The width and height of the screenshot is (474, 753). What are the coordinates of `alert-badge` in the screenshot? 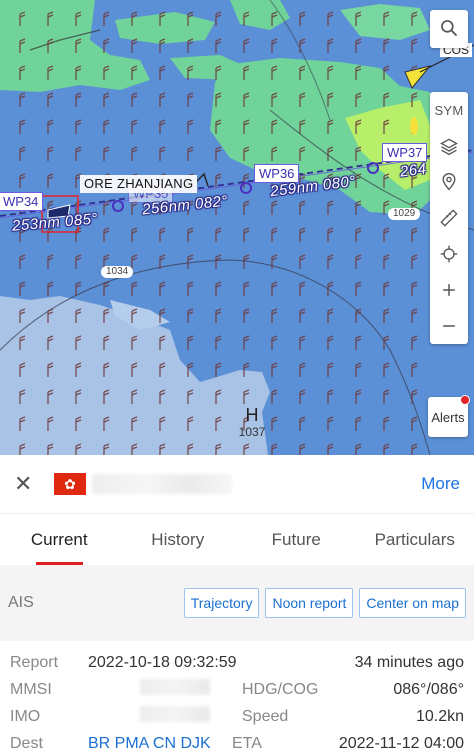 It's located at (465, 400).